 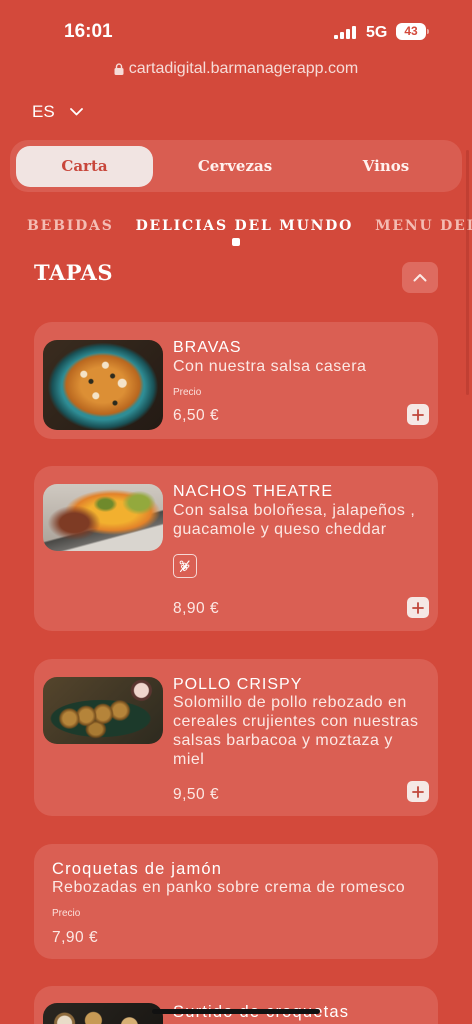 I want to click on category-scroller: BEBIDAS DELICIAS DEL MUNDO MENU DEL D, so click(x=249, y=226).